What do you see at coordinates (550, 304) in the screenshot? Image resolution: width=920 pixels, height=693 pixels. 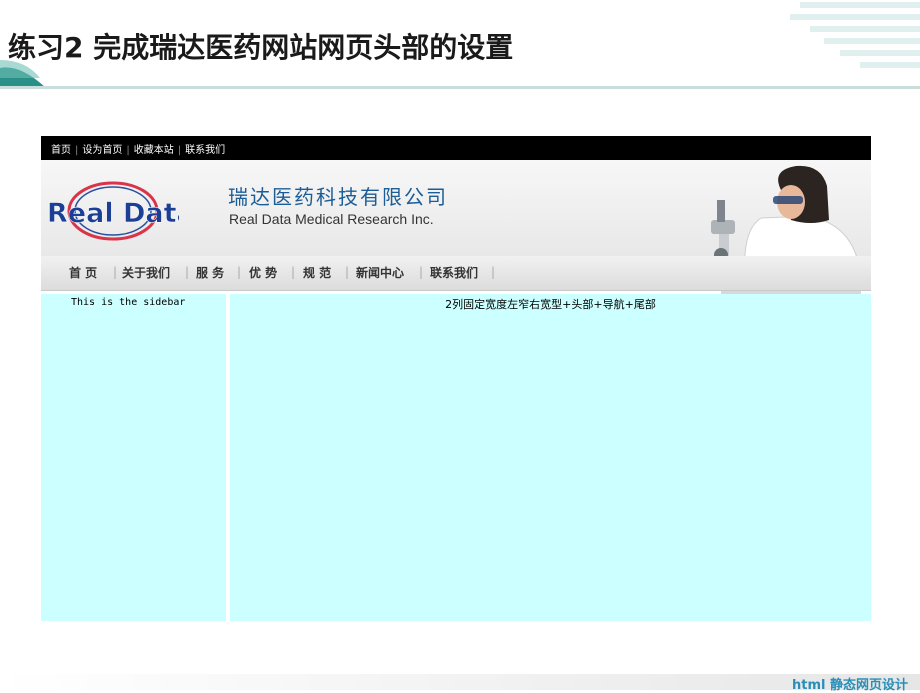 I see `main-content-text: 2列固定宽度左窄右宽型+头部+导航+尾部` at bounding box center [550, 304].